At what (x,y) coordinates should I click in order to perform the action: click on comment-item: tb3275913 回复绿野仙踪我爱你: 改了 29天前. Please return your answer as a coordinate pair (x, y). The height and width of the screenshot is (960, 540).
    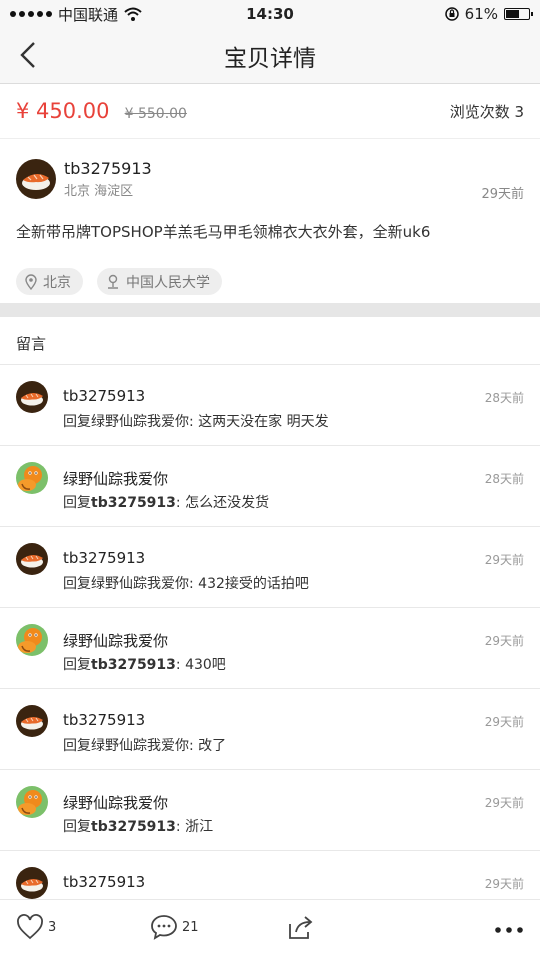
    Looking at the image, I should click on (270, 729).